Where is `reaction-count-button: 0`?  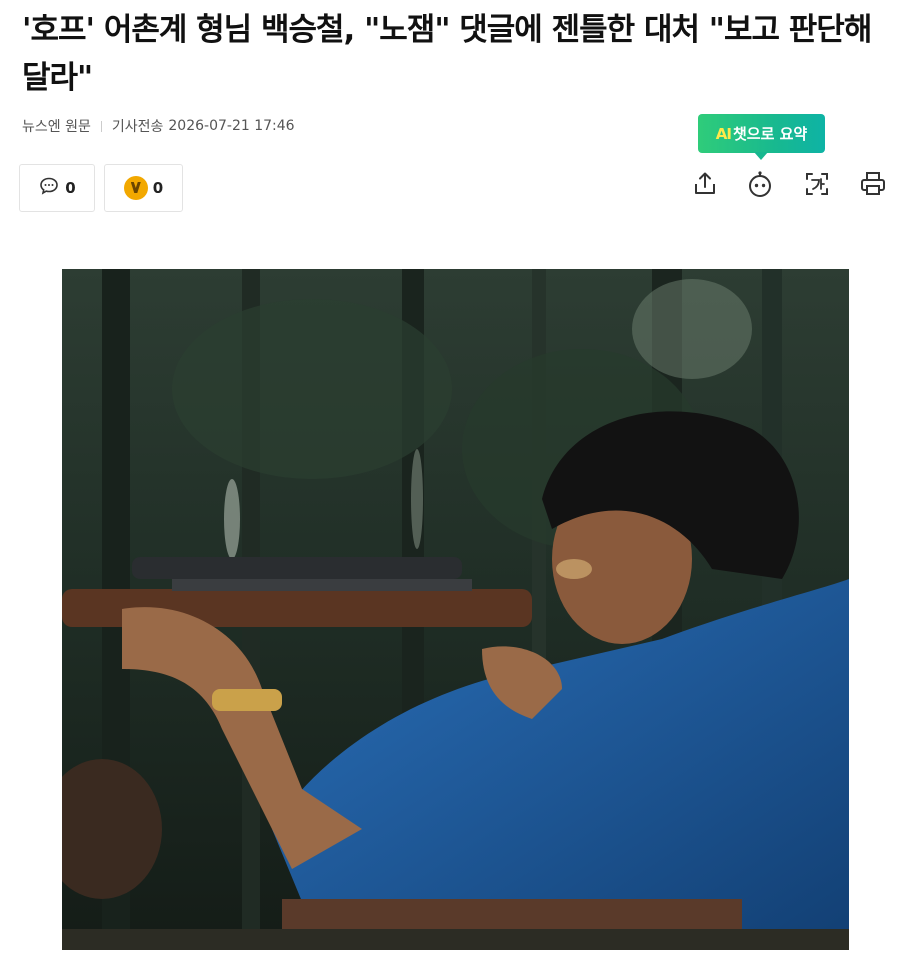 reaction-count-button: 0 is located at coordinates (143, 188).